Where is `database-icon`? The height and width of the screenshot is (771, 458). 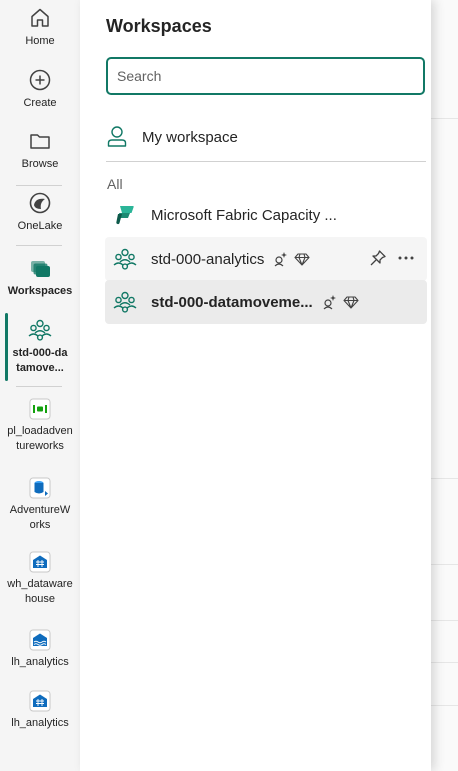
database-icon is located at coordinates (40, 488).